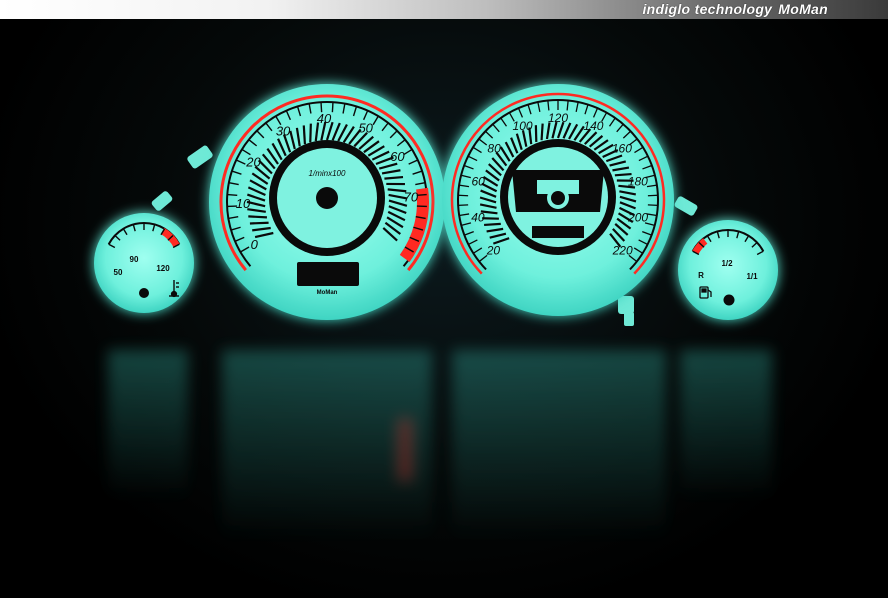 This screenshot has width=888, height=598. What do you see at coordinates (328, 274) in the screenshot?
I see `tach-lcd-window` at bounding box center [328, 274].